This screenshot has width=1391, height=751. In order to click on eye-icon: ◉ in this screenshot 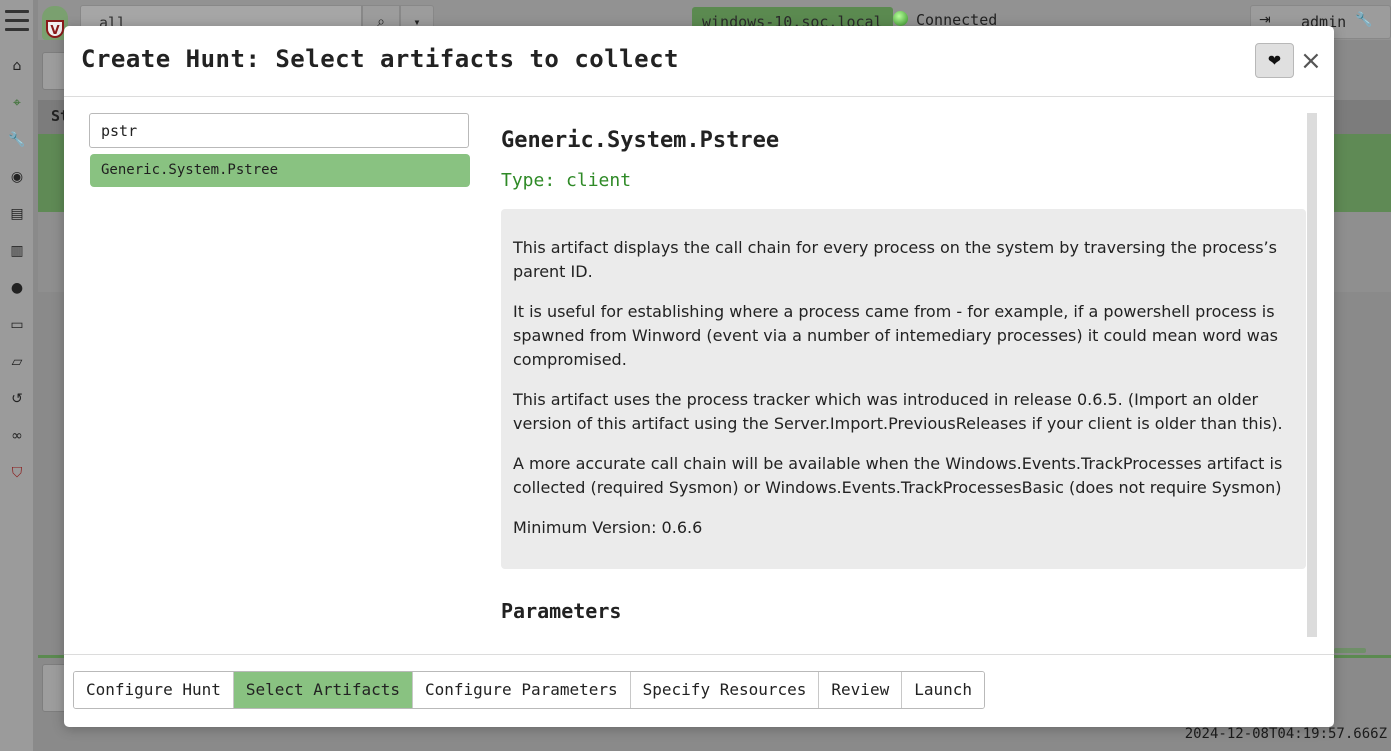, I will do `click(17, 177)`.